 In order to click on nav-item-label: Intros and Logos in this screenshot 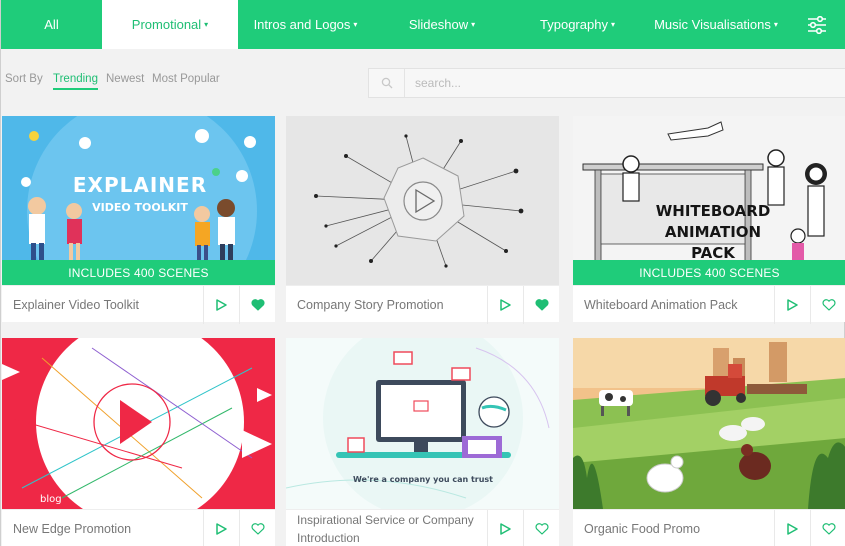, I will do `click(302, 24)`.